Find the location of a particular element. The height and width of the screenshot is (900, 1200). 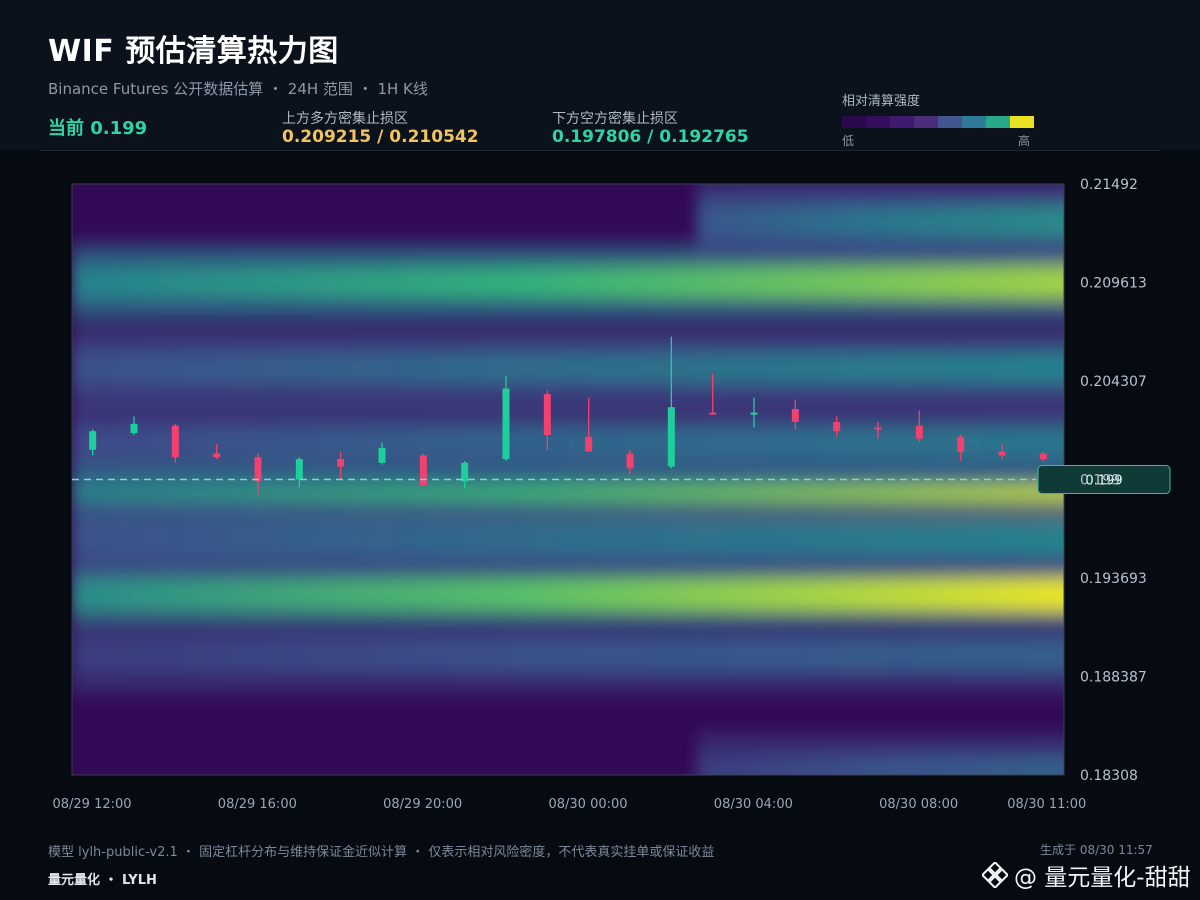

x-tick-label: 08/30 00:00 is located at coordinates (587, 804).